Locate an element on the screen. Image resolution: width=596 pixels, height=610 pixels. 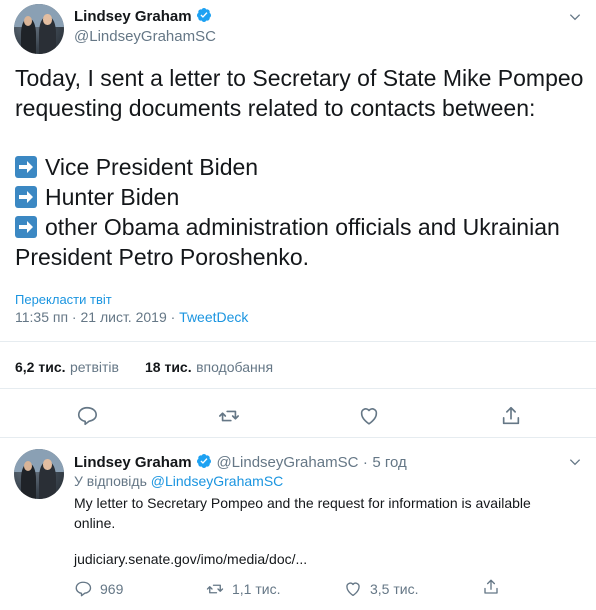
reply-header-row: Lindsey Graham @LindseyGrahamSC · 5 год is located at coordinates (240, 462).